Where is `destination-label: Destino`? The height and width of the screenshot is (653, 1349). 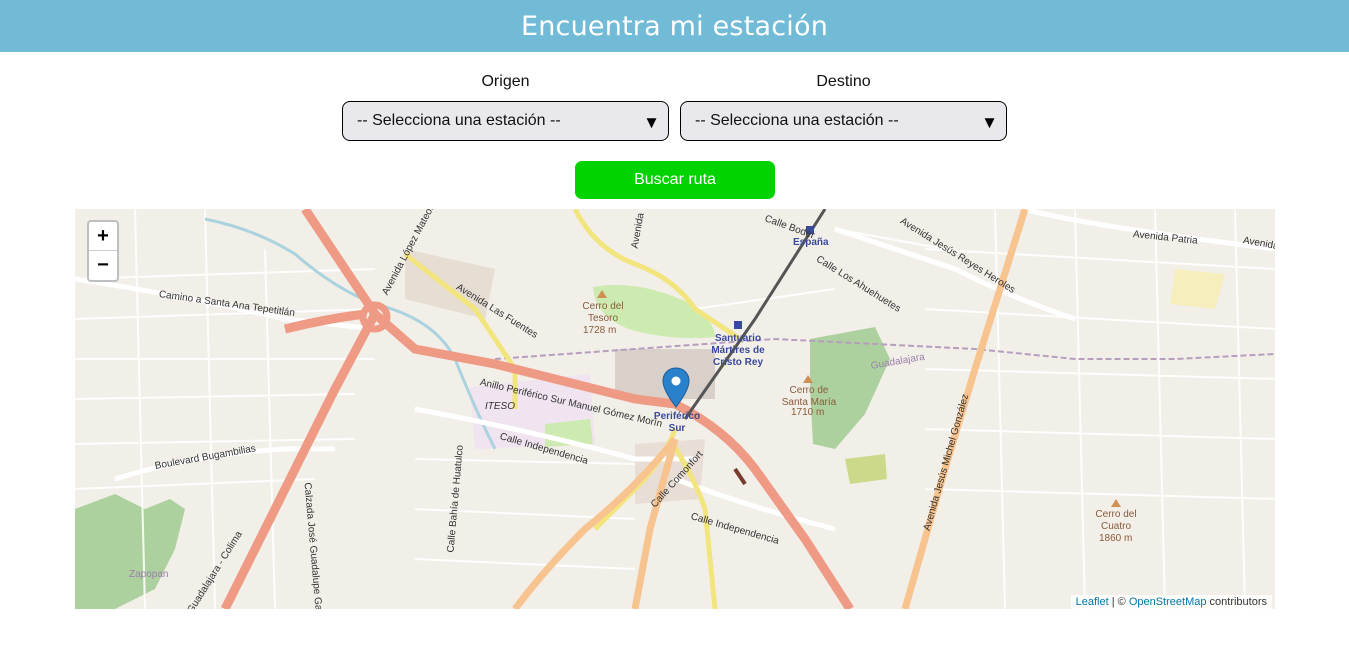
destination-label: Destino is located at coordinates (843, 81).